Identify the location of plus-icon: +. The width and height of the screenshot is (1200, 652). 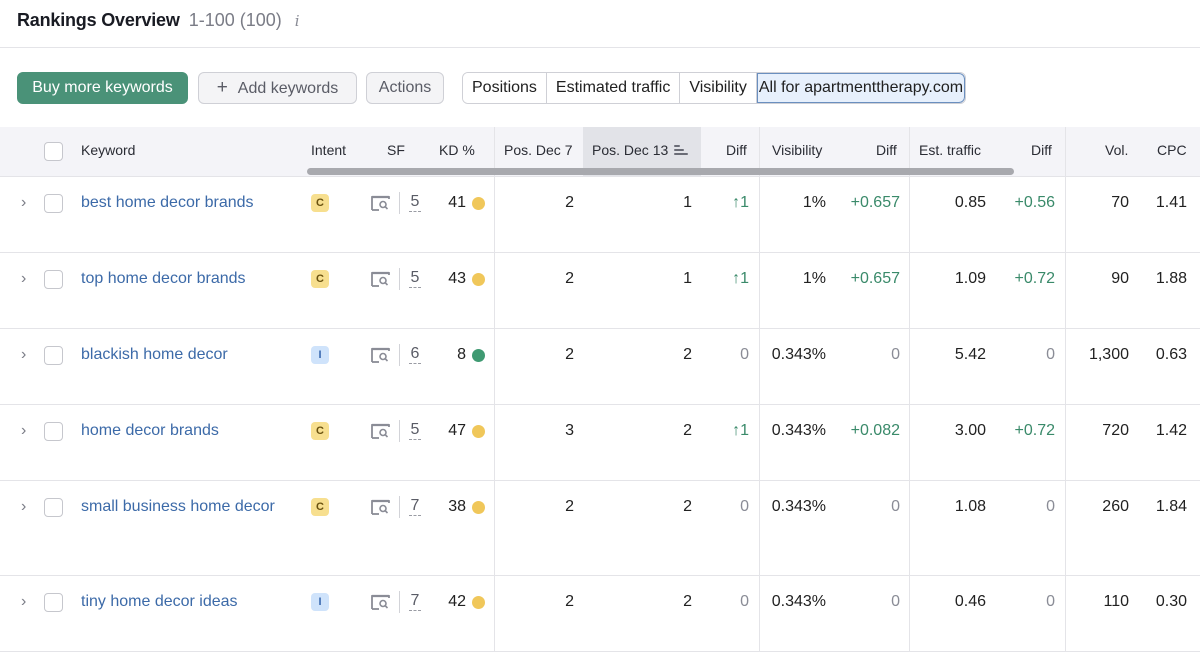
(222, 87).